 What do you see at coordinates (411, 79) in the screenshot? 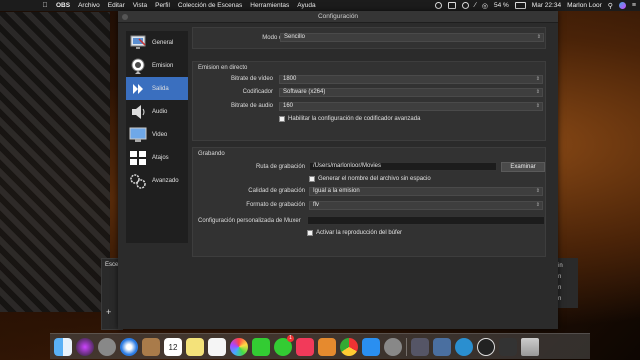
I see `video-bitrate-input: 1800 ⇕` at bounding box center [411, 79].